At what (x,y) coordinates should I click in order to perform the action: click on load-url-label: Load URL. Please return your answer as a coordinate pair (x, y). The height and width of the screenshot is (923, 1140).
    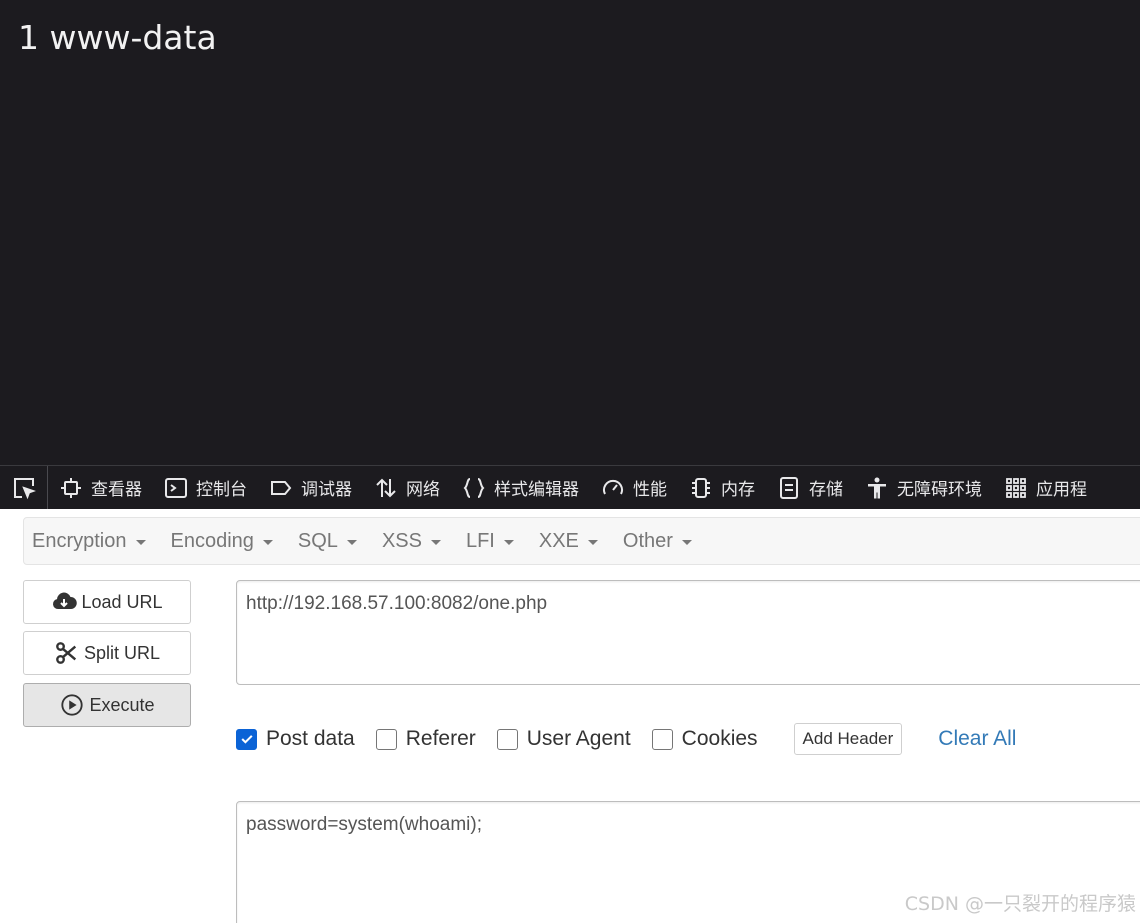
    Looking at the image, I should click on (122, 601).